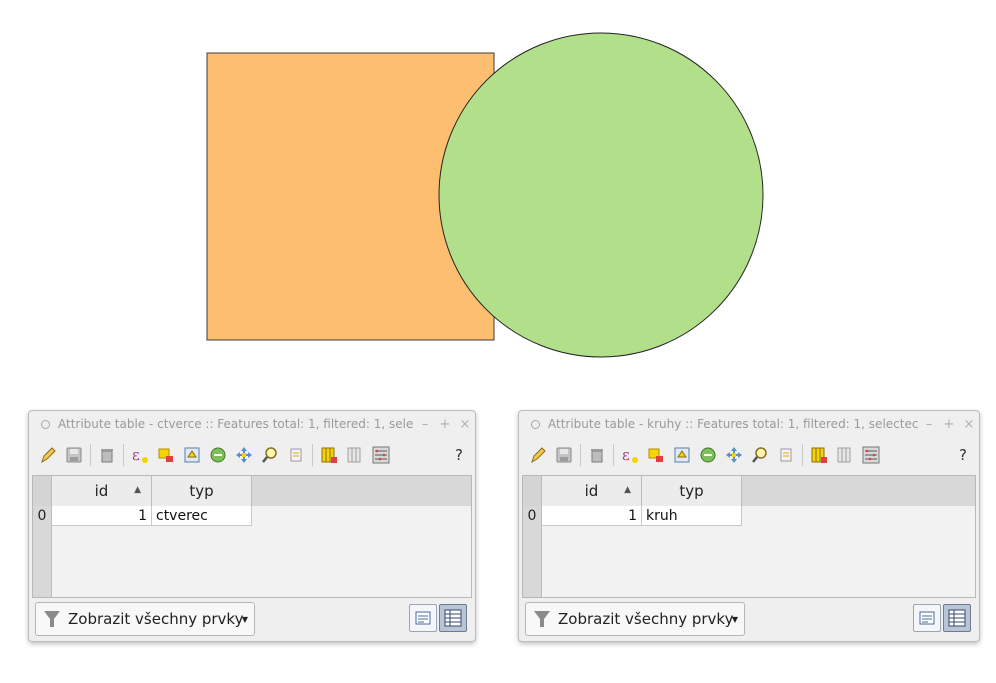 The width and height of the screenshot is (996, 683). I want to click on attribute-table: id ▲ typ 0 1 ctverec, so click(252, 536).